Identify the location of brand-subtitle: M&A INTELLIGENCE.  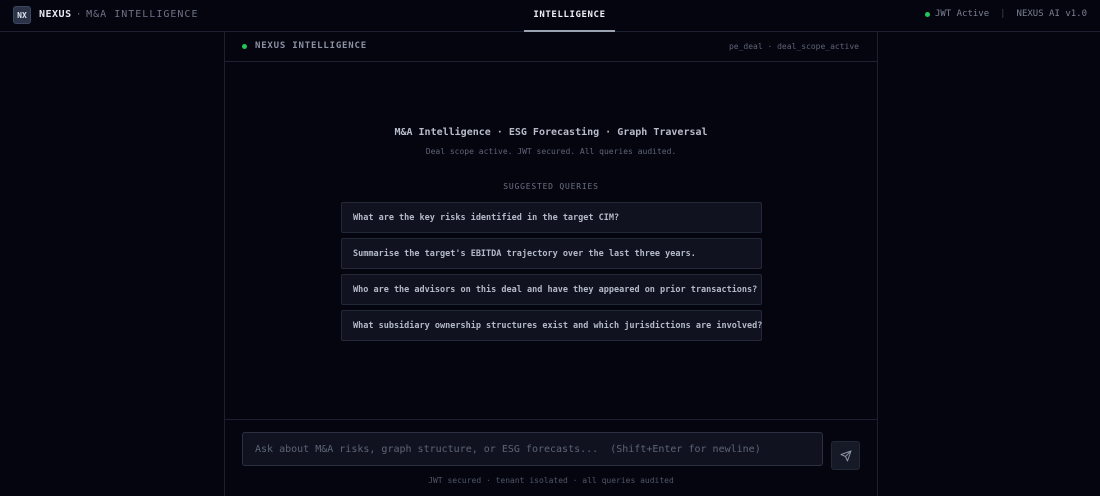
(142, 14).